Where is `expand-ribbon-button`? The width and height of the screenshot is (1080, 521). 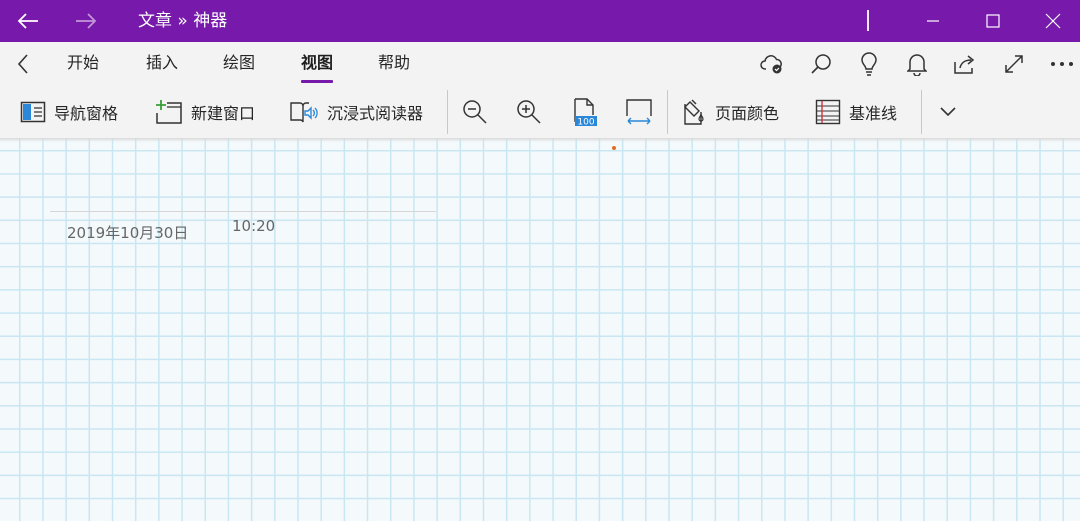
expand-ribbon-button is located at coordinates (948, 112).